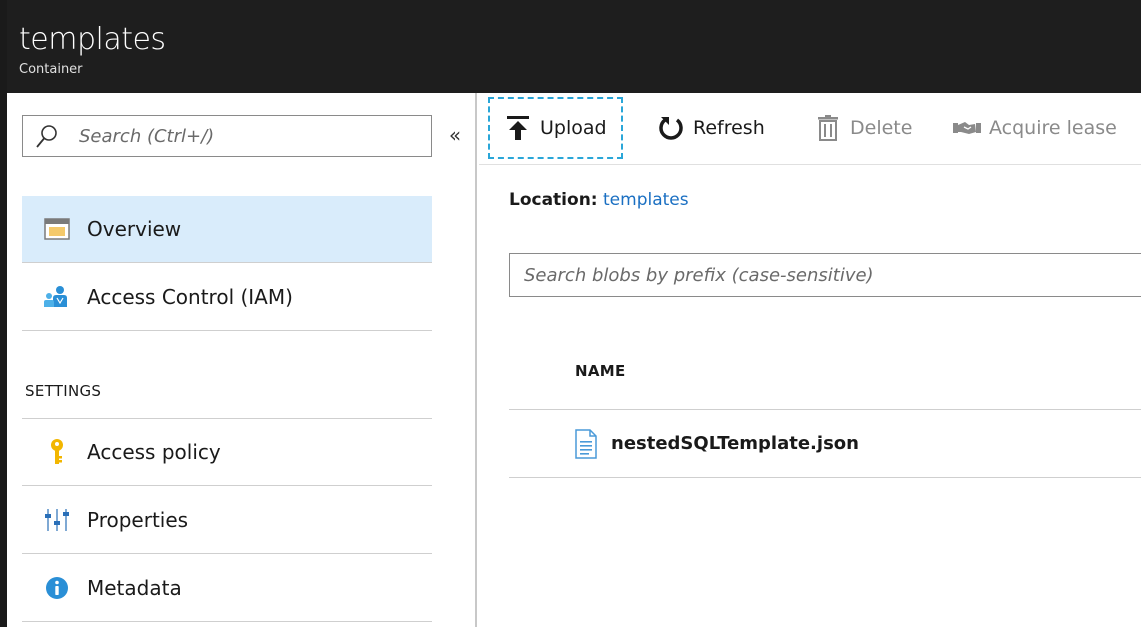  I want to click on collapse-sidebar-button: «, so click(455, 136).